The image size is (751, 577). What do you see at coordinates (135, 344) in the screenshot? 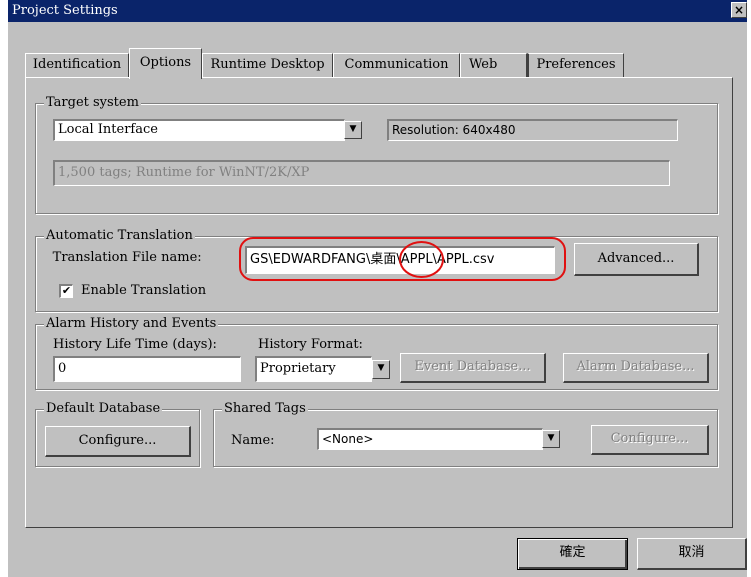
I see `history-life-label: History Life Time (days):` at bounding box center [135, 344].